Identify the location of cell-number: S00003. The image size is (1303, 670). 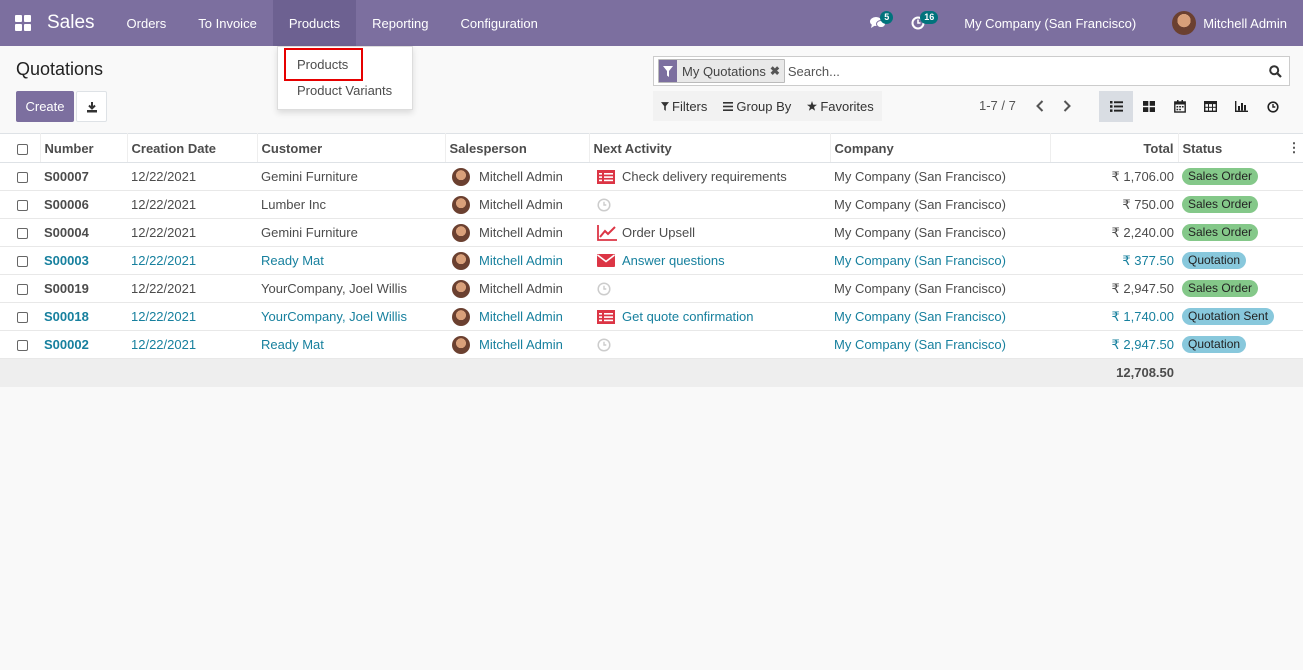
(83, 260).